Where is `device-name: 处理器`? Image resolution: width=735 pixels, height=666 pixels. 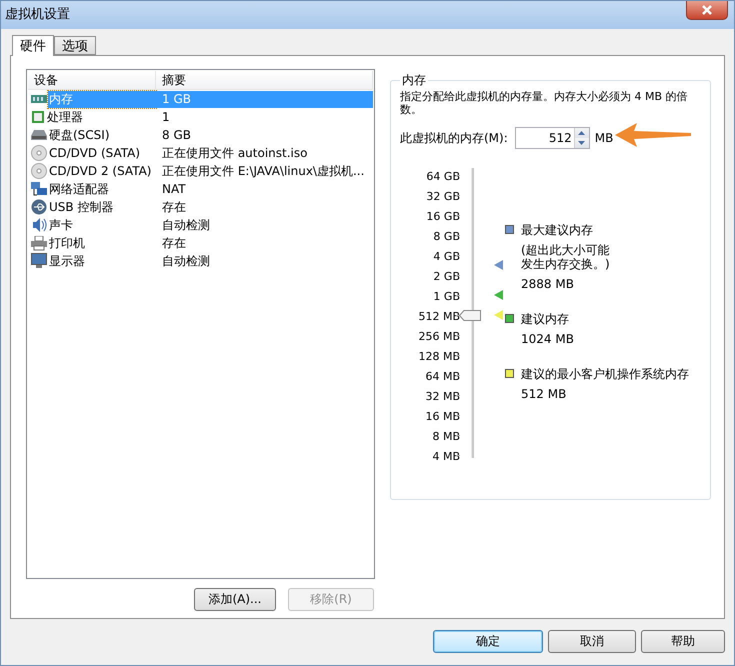
device-name: 处理器 is located at coordinates (101, 117).